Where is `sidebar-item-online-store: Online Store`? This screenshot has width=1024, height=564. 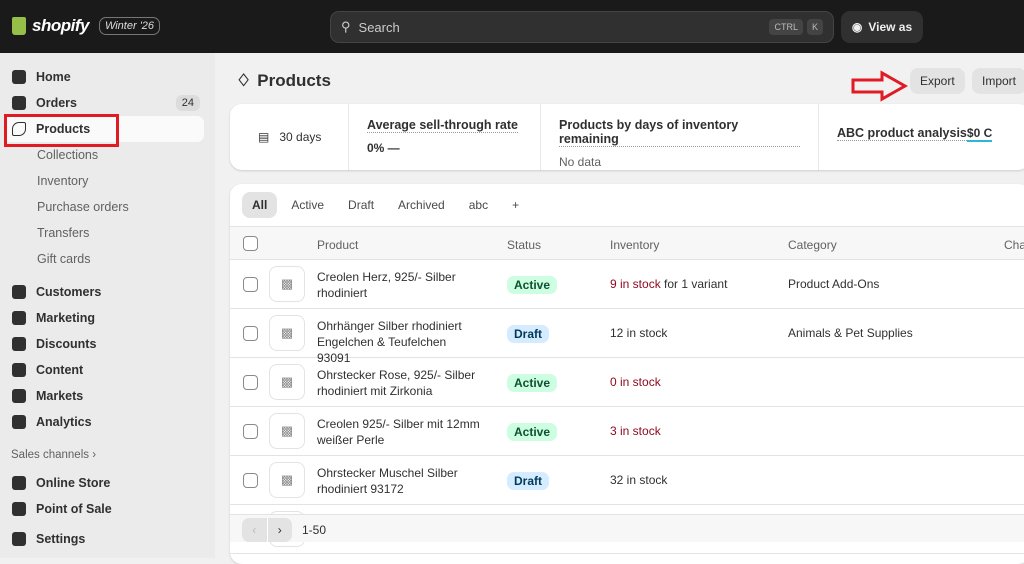
sidebar-item-online-store: Online Store is located at coordinates (104, 483).